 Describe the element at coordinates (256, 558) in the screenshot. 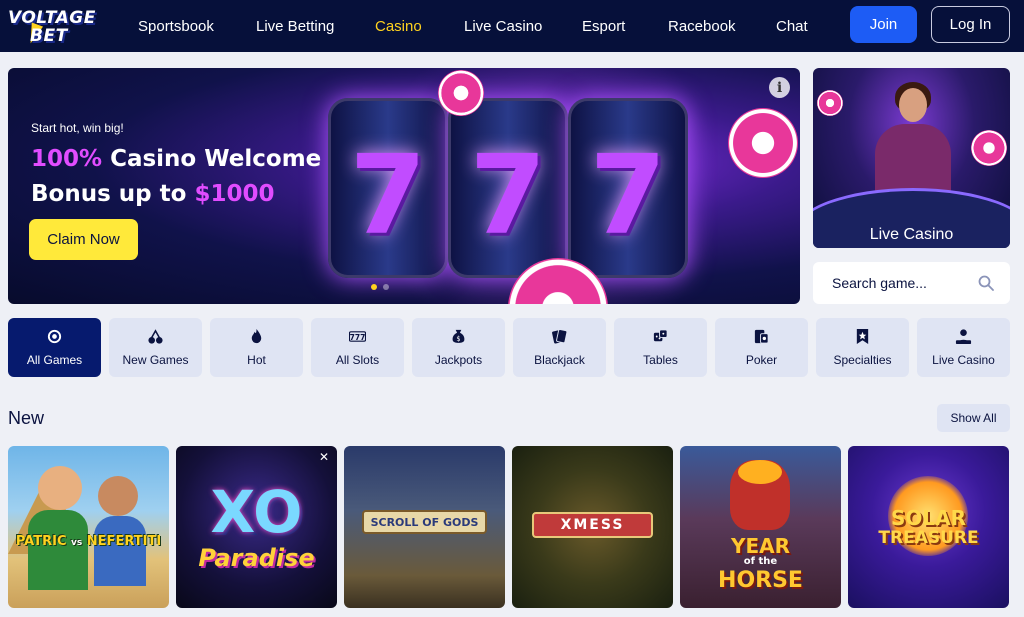

I see `game-title: Paradise` at that location.